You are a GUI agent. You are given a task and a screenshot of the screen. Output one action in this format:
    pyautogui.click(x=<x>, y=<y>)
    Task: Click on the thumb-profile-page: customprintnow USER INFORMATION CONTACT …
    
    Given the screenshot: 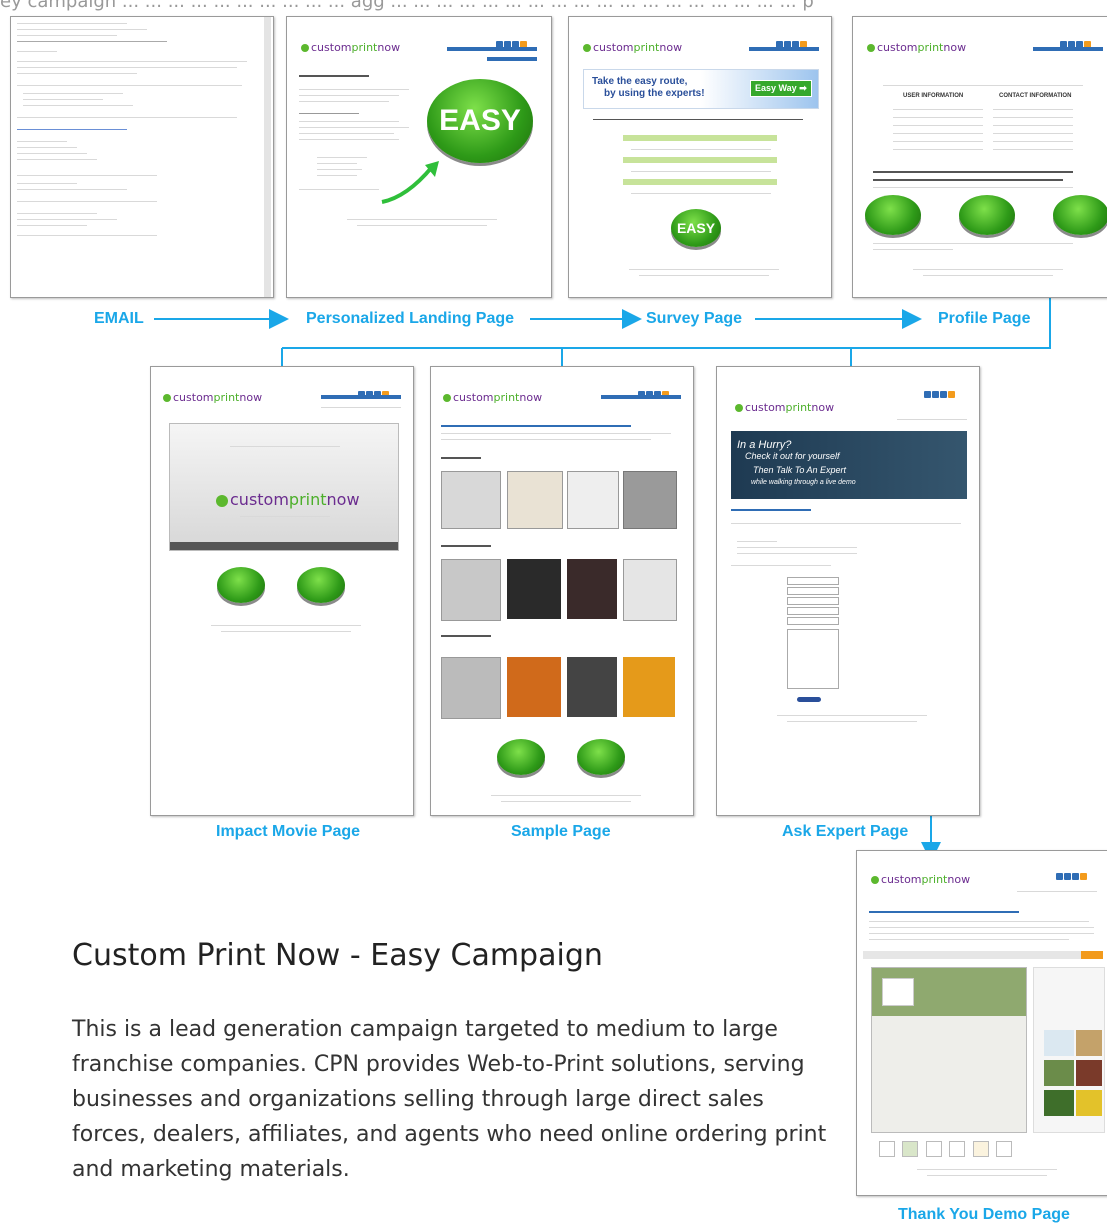 What is the action you would take?
    pyautogui.click(x=979, y=157)
    